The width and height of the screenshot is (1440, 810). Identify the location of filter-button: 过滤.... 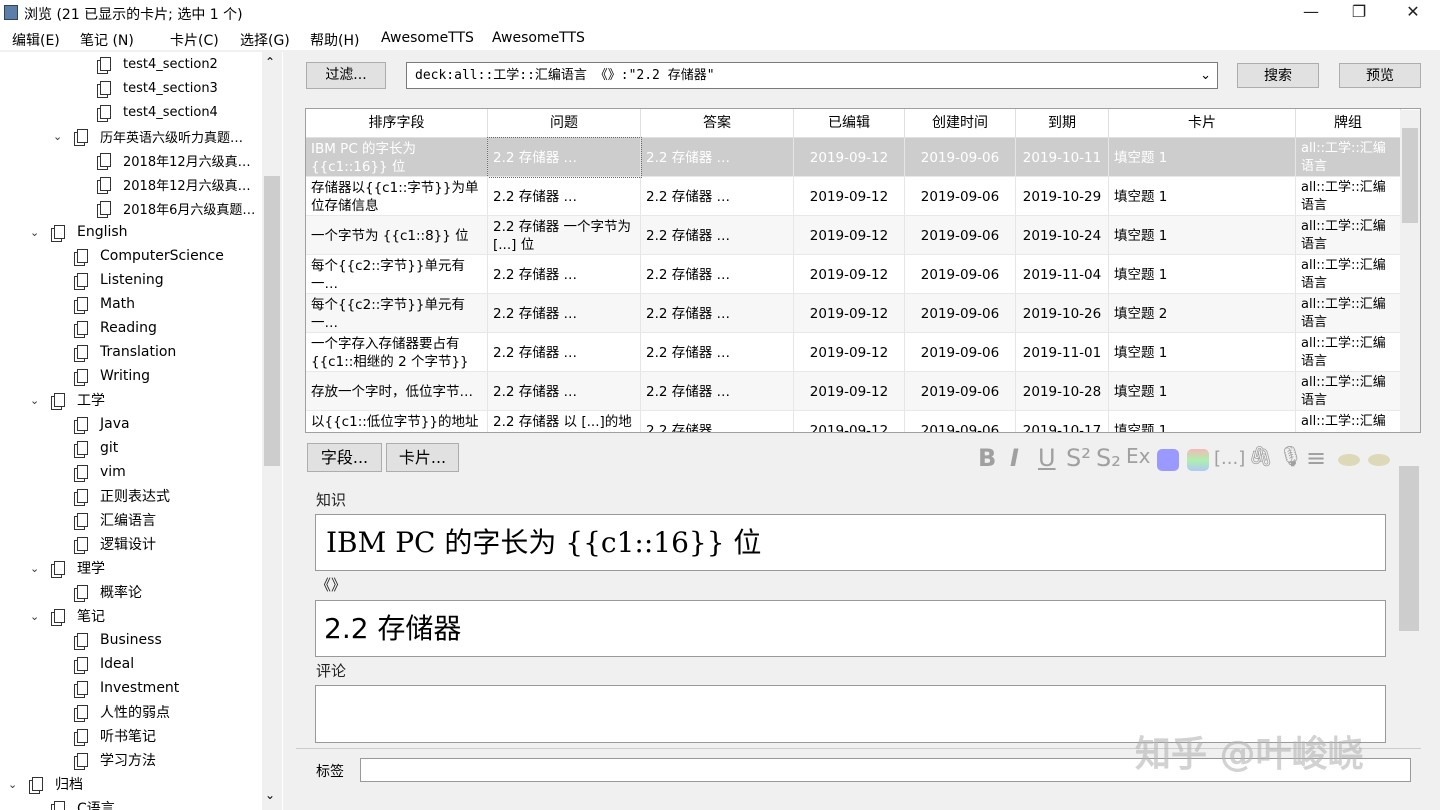
(346, 75).